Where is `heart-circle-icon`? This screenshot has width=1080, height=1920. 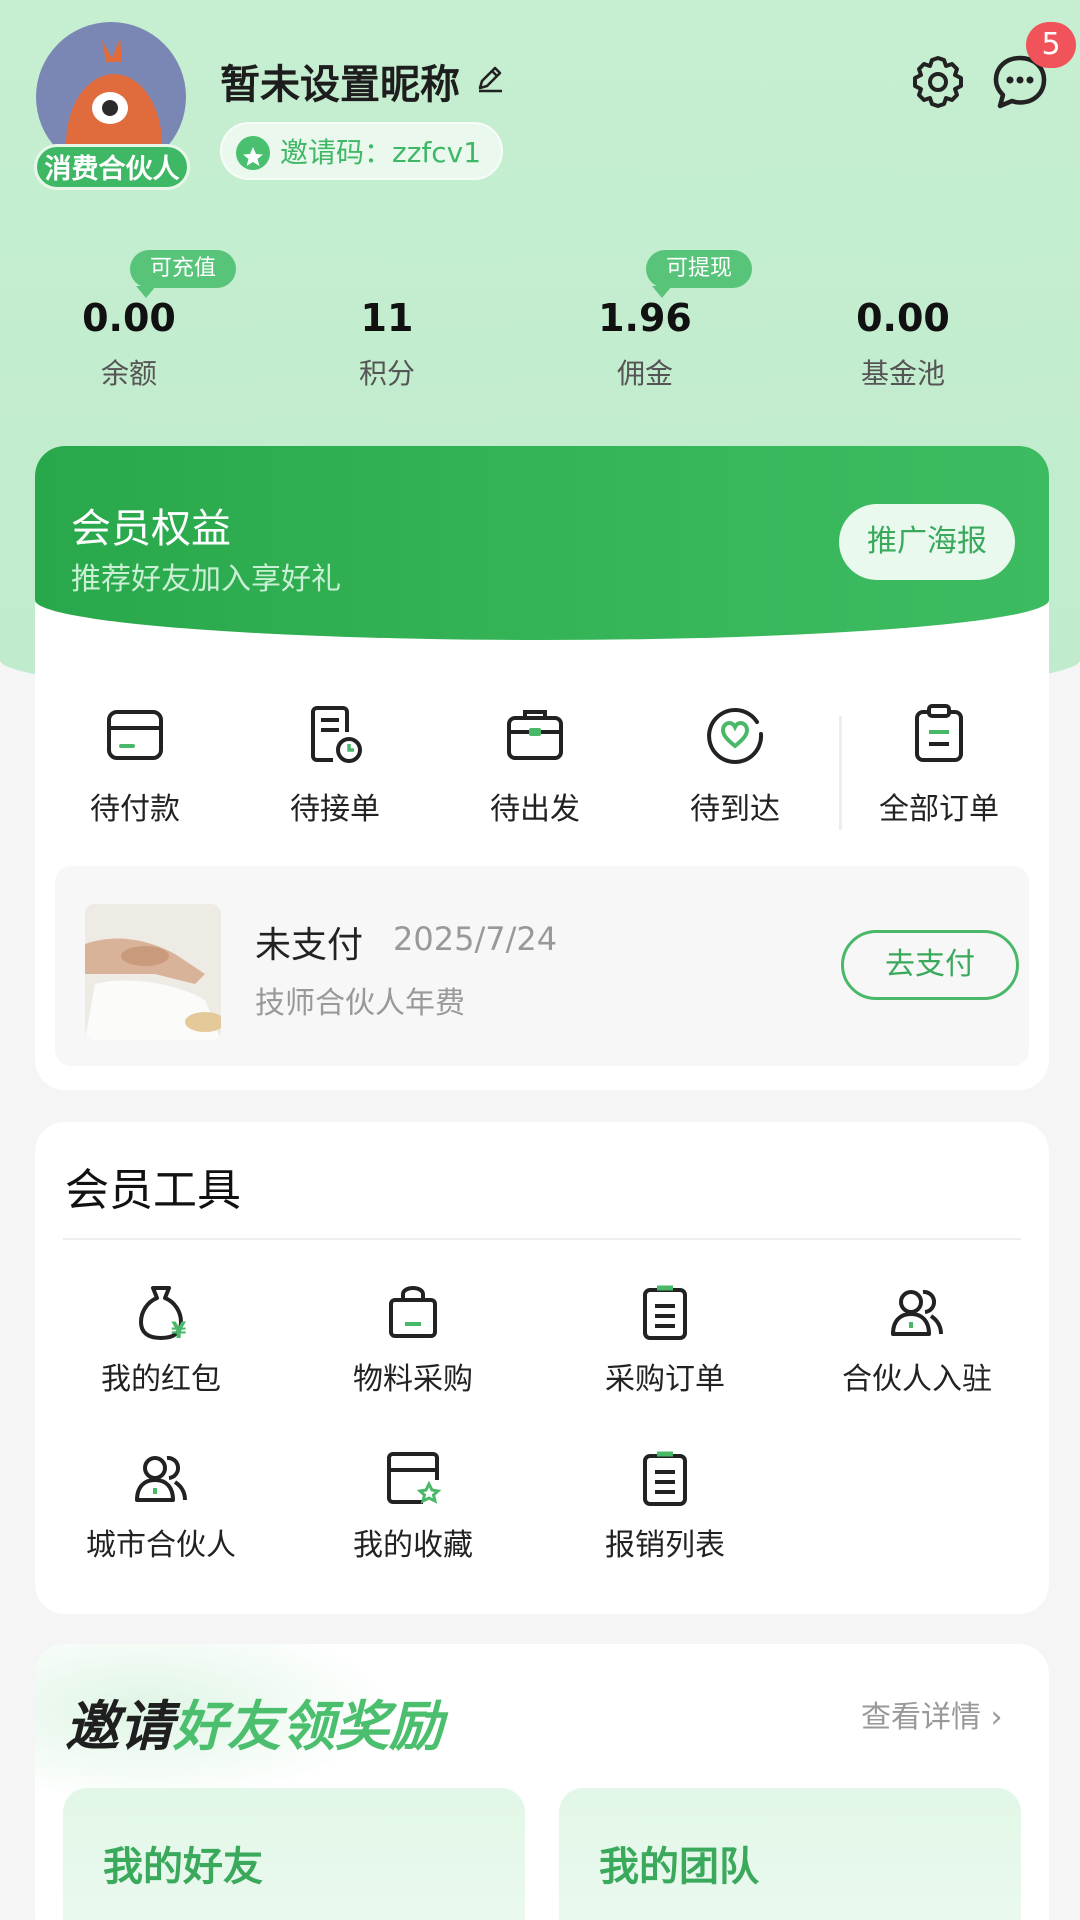 heart-circle-icon is located at coordinates (735, 735).